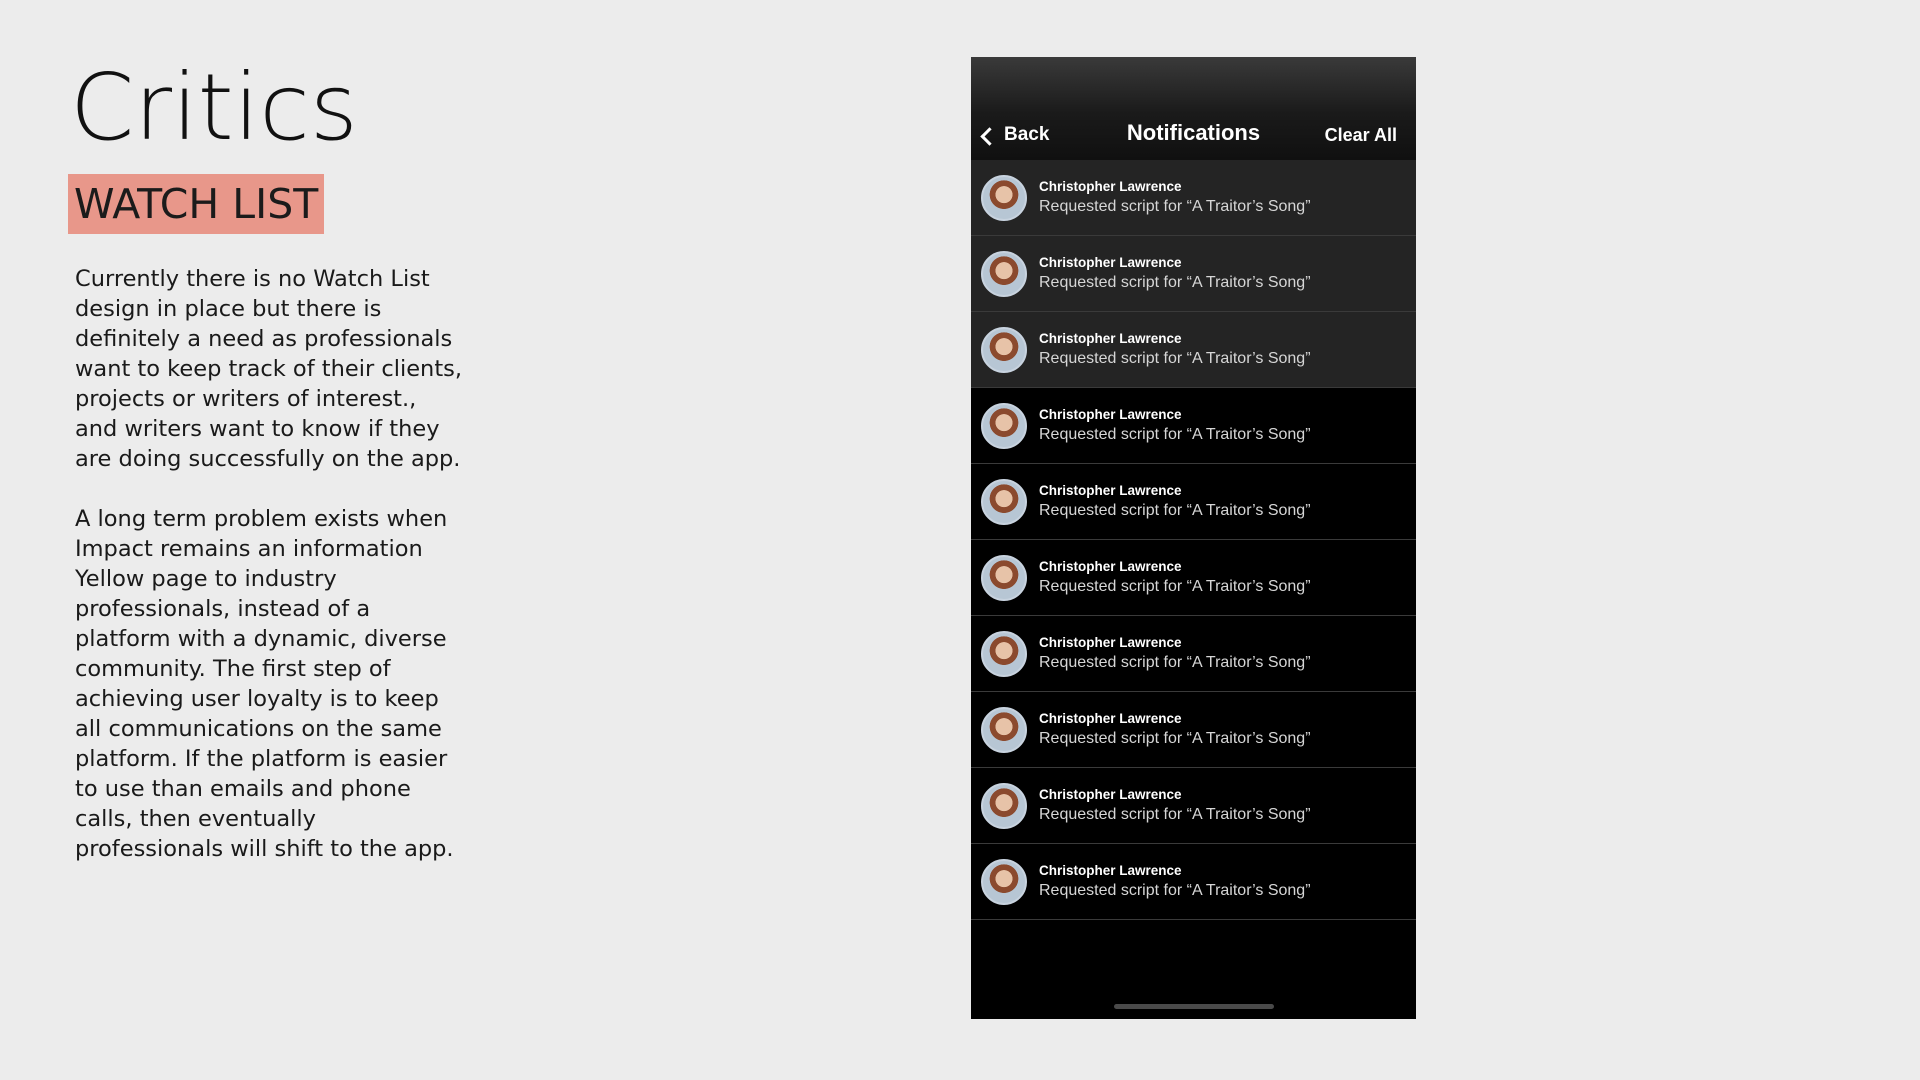 The height and width of the screenshot is (1080, 1920). What do you see at coordinates (1361, 135) in the screenshot?
I see `clear-all-button: Clear All` at bounding box center [1361, 135].